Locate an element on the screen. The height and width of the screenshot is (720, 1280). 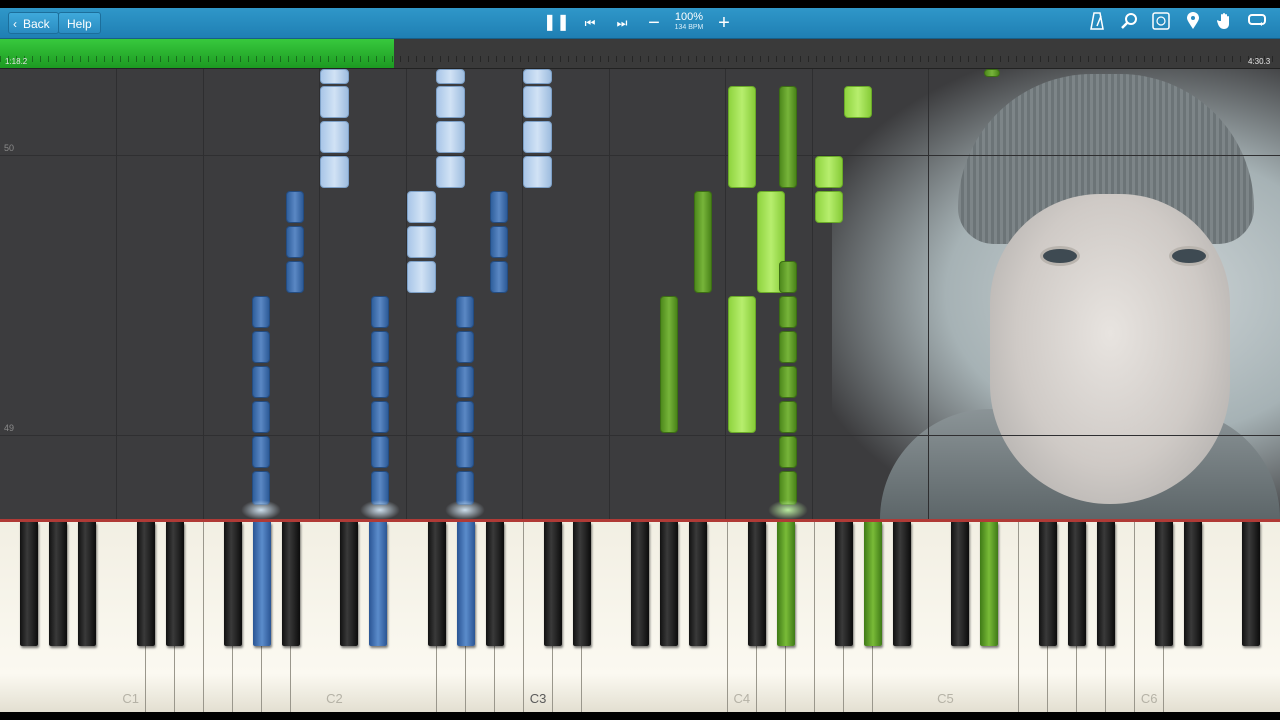
search-icon is located at coordinates (1129, 23).